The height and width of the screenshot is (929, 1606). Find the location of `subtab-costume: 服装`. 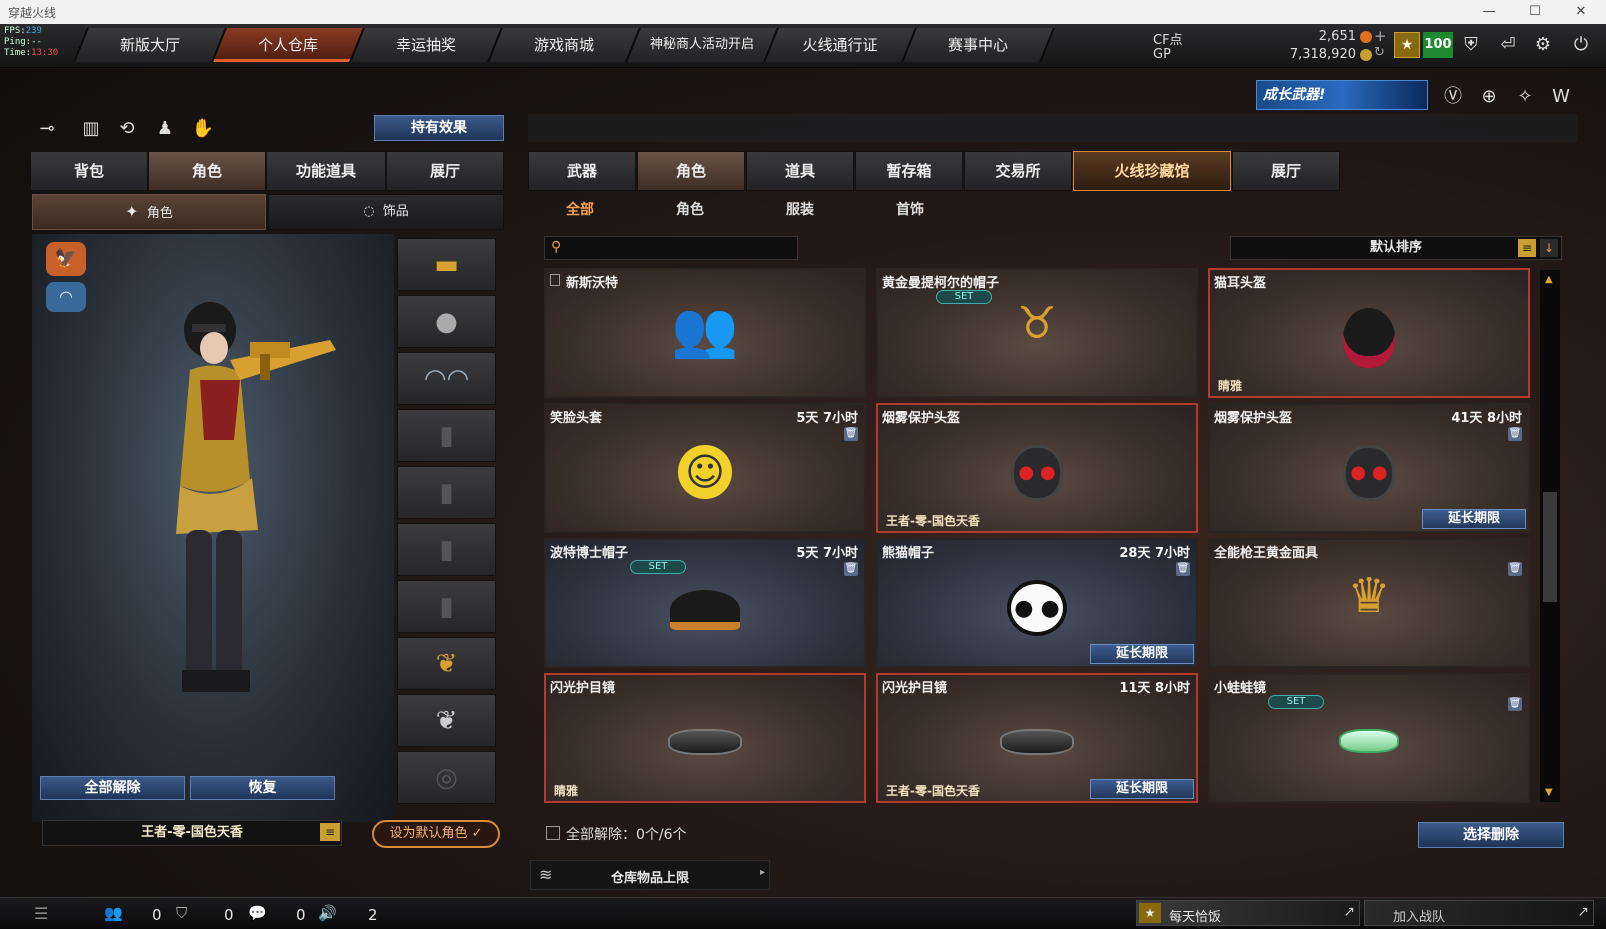

subtab-costume: 服装 is located at coordinates (800, 210).